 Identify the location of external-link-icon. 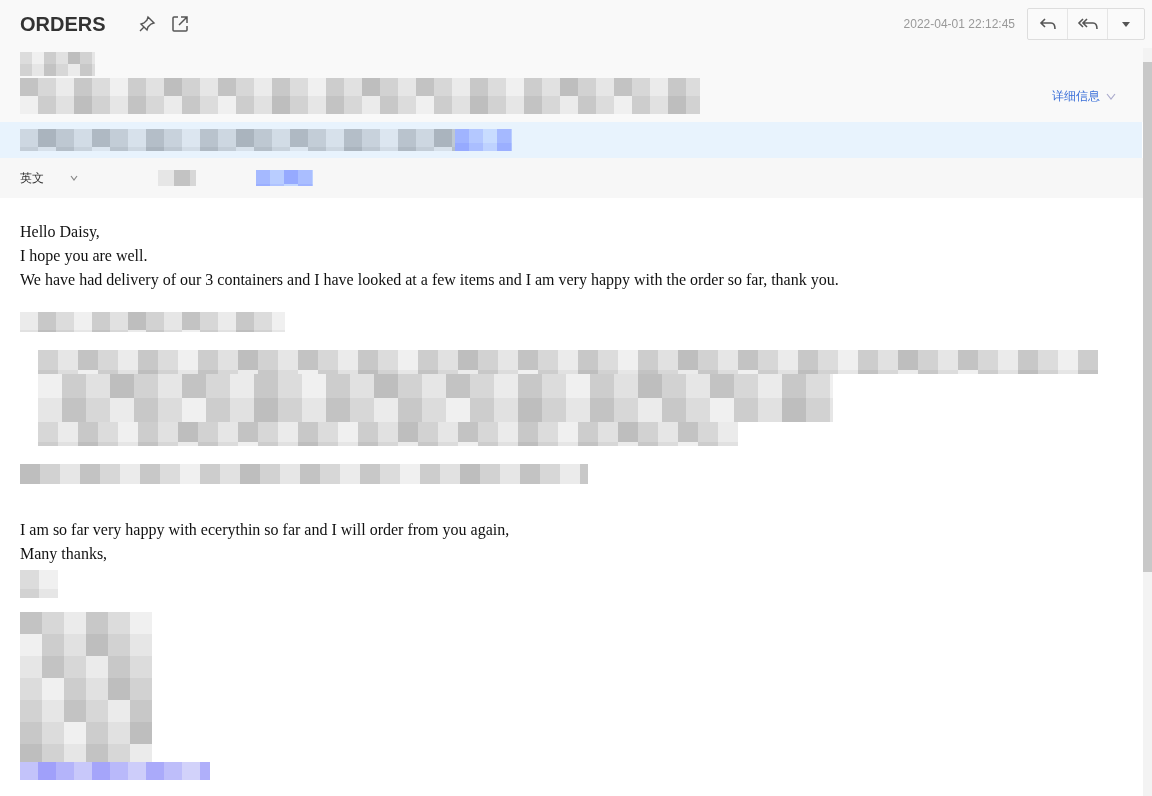
(179, 24).